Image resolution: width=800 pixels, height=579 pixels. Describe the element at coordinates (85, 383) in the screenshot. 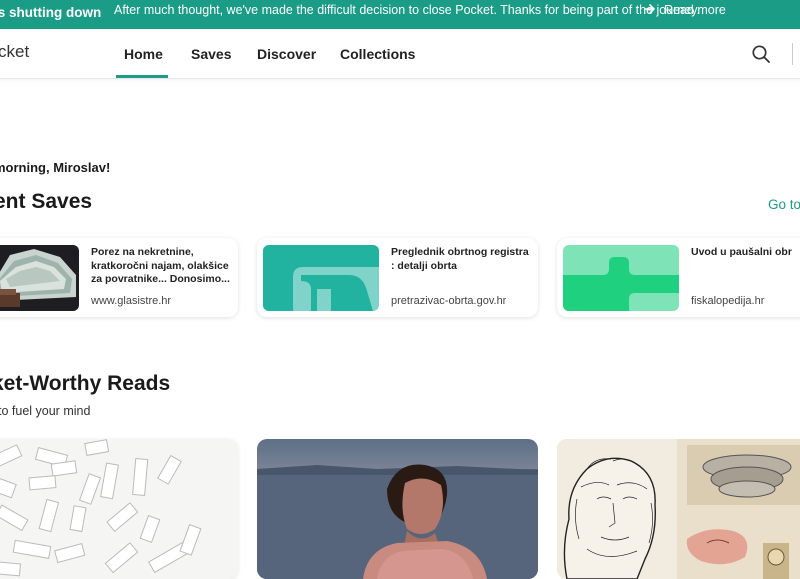

I see `pocket-worthy-heading: ket-Worthy Reads` at that location.